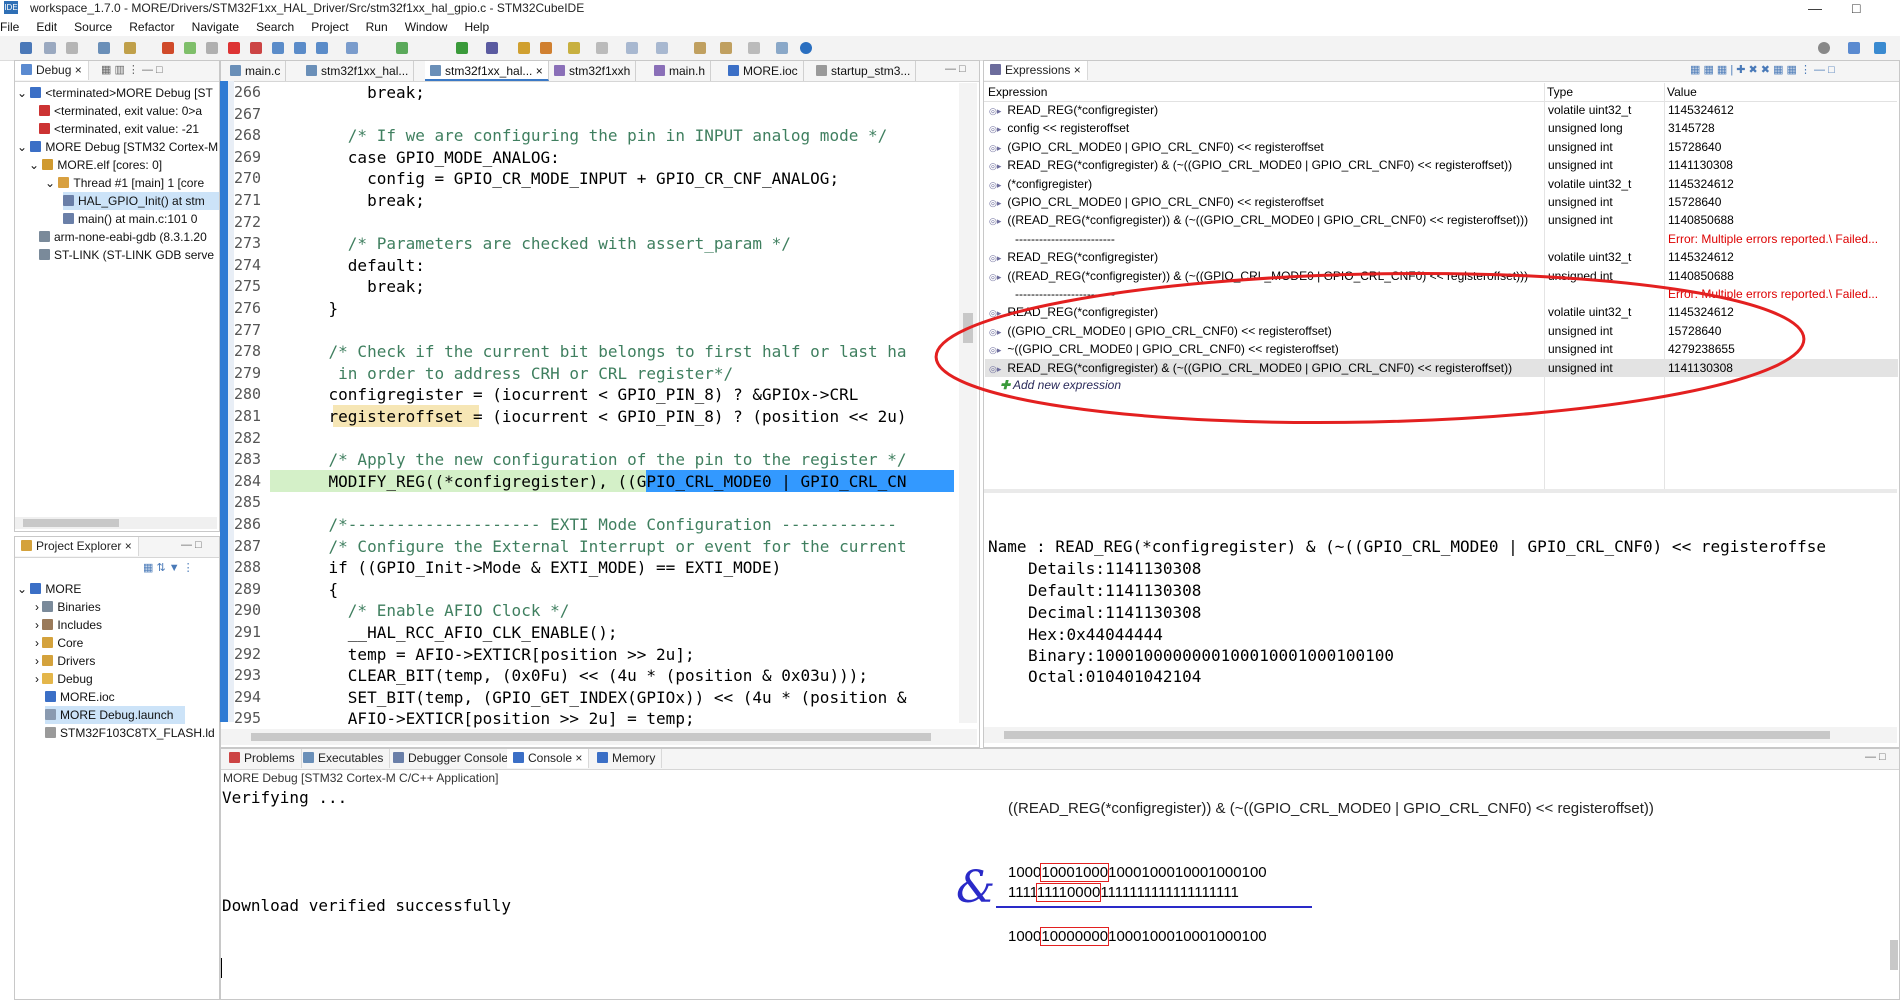 This screenshot has height=1000, width=1900. Describe the element at coordinates (782, 48) in the screenshot. I see `pin-editor-icon` at that location.